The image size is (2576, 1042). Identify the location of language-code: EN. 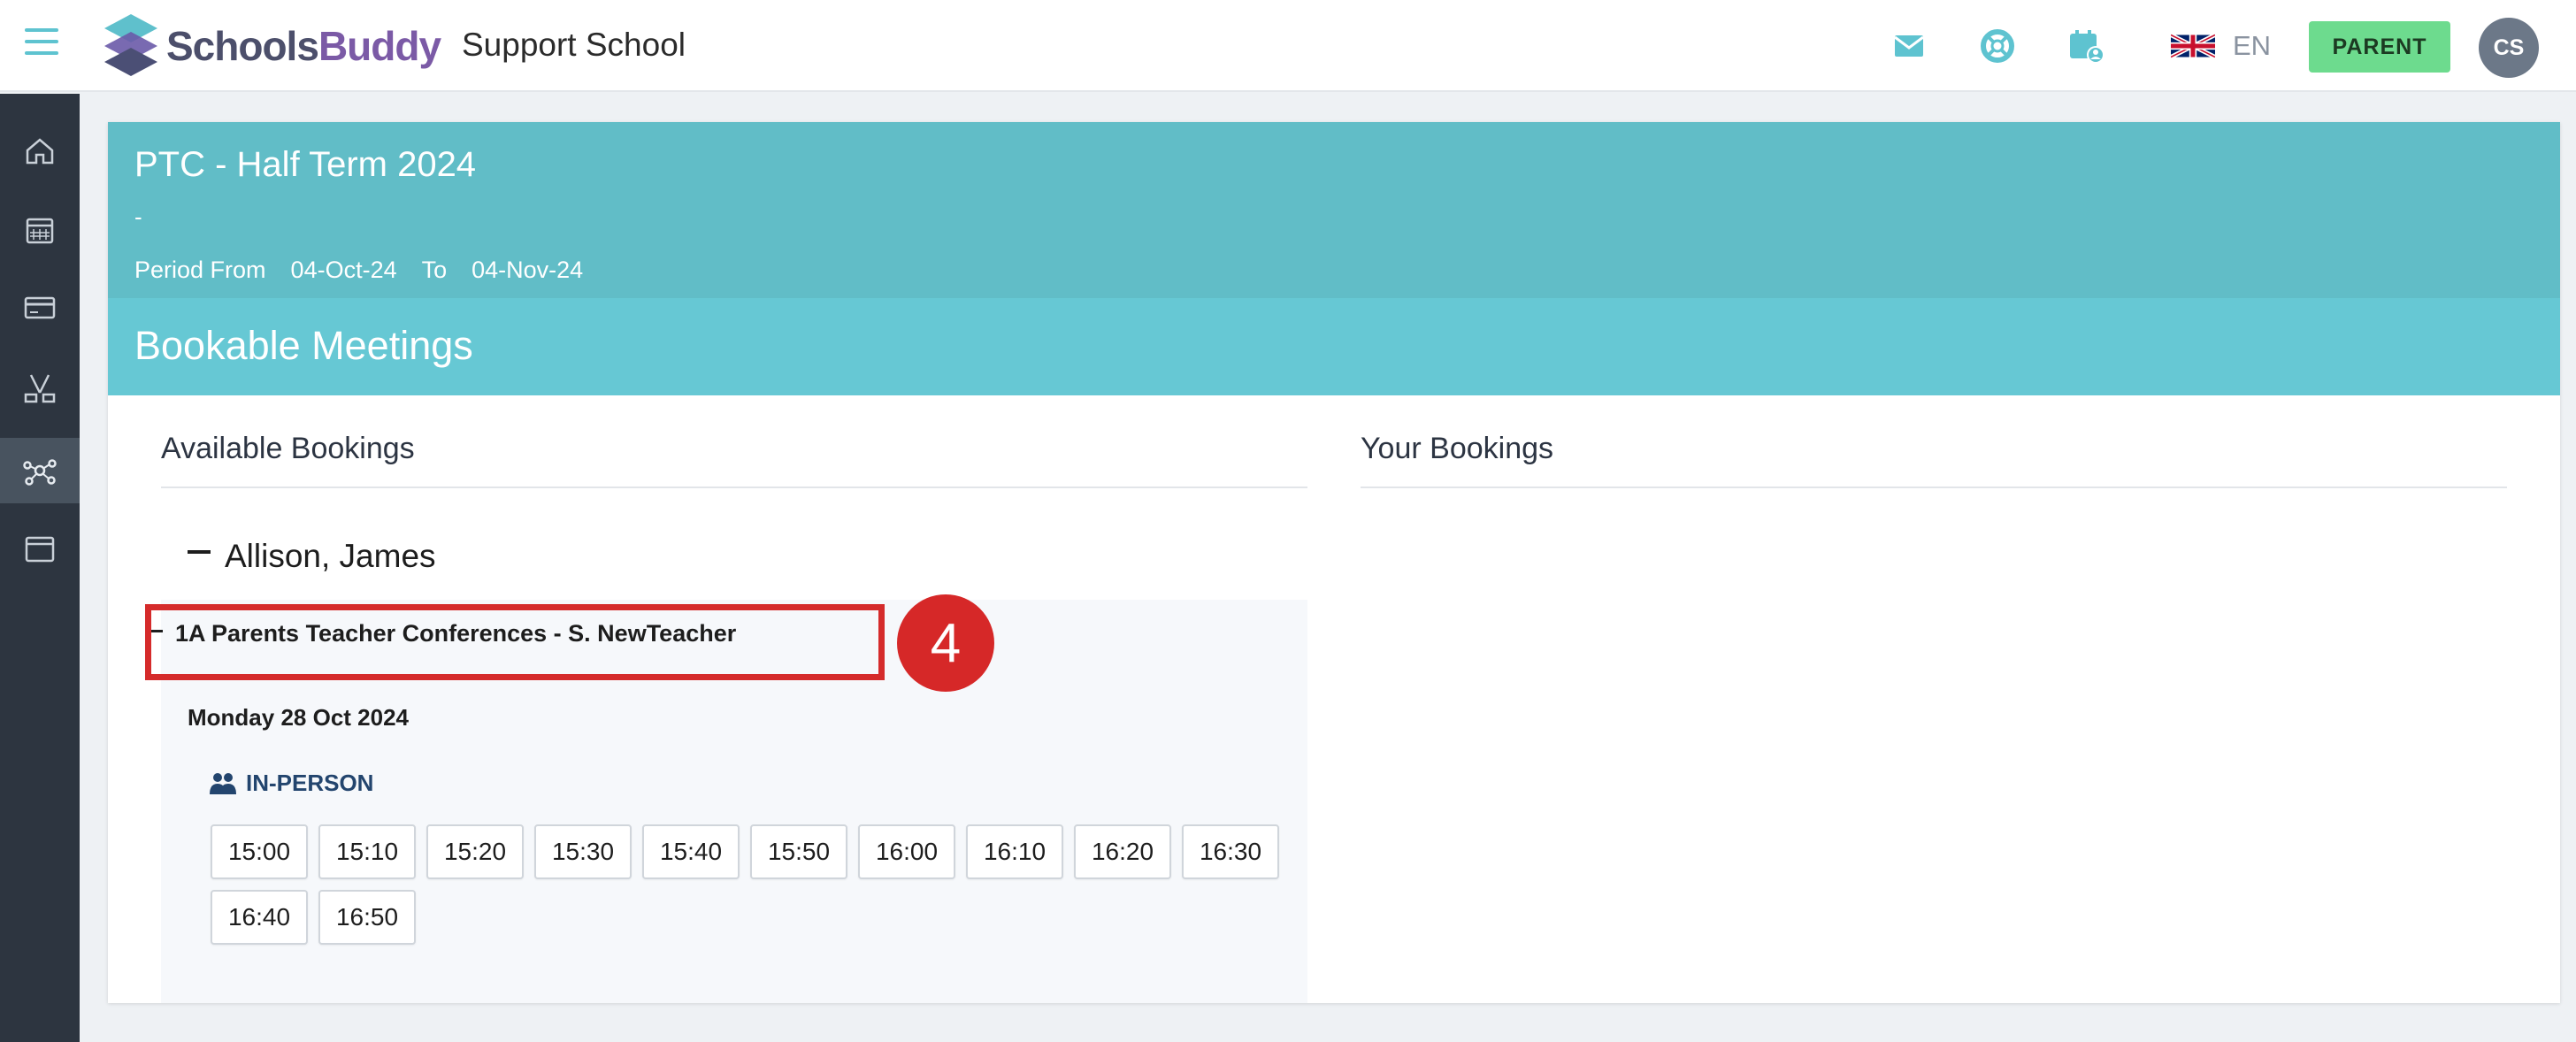
(2252, 46).